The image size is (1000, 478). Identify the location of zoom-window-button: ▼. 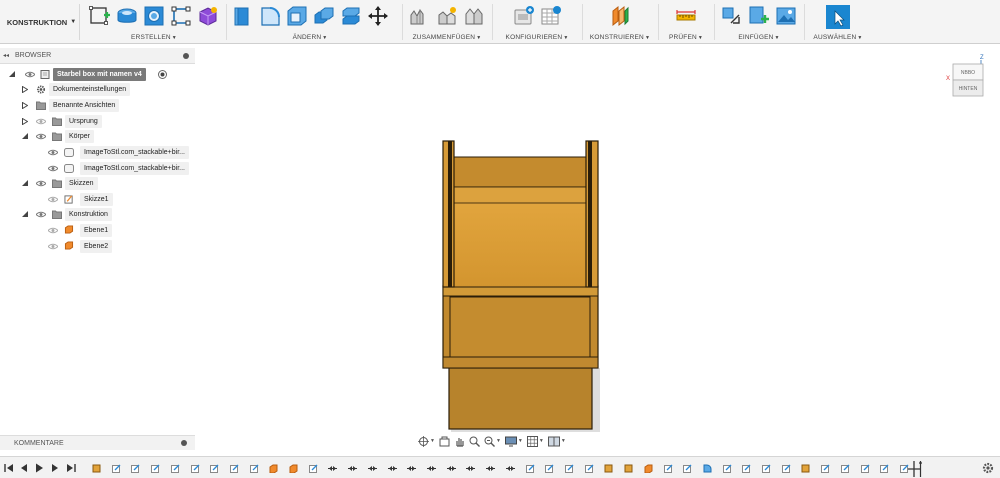
(492, 441).